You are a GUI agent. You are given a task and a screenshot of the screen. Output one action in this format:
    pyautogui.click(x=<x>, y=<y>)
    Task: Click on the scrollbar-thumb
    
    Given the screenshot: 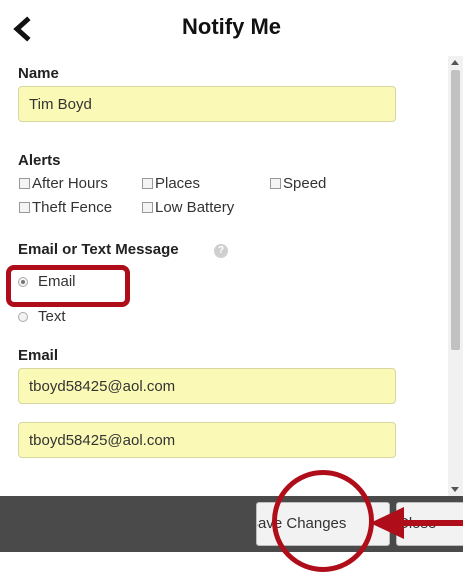 What is the action you would take?
    pyautogui.click(x=455, y=210)
    